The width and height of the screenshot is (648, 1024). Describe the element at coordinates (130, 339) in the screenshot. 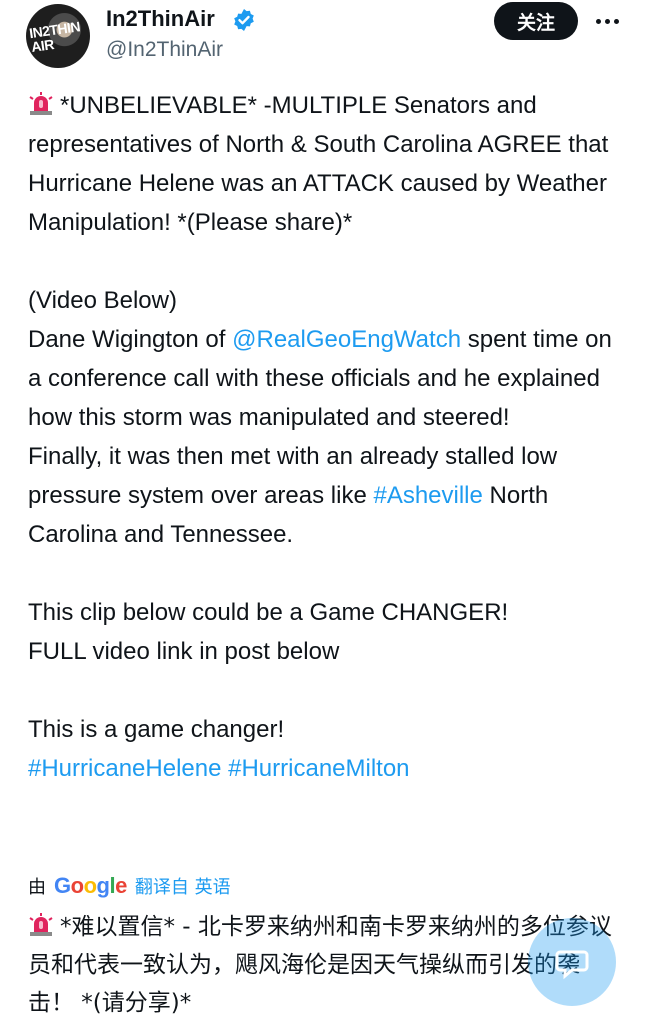

I see `post-text-2a: Dane Wigington of` at that location.